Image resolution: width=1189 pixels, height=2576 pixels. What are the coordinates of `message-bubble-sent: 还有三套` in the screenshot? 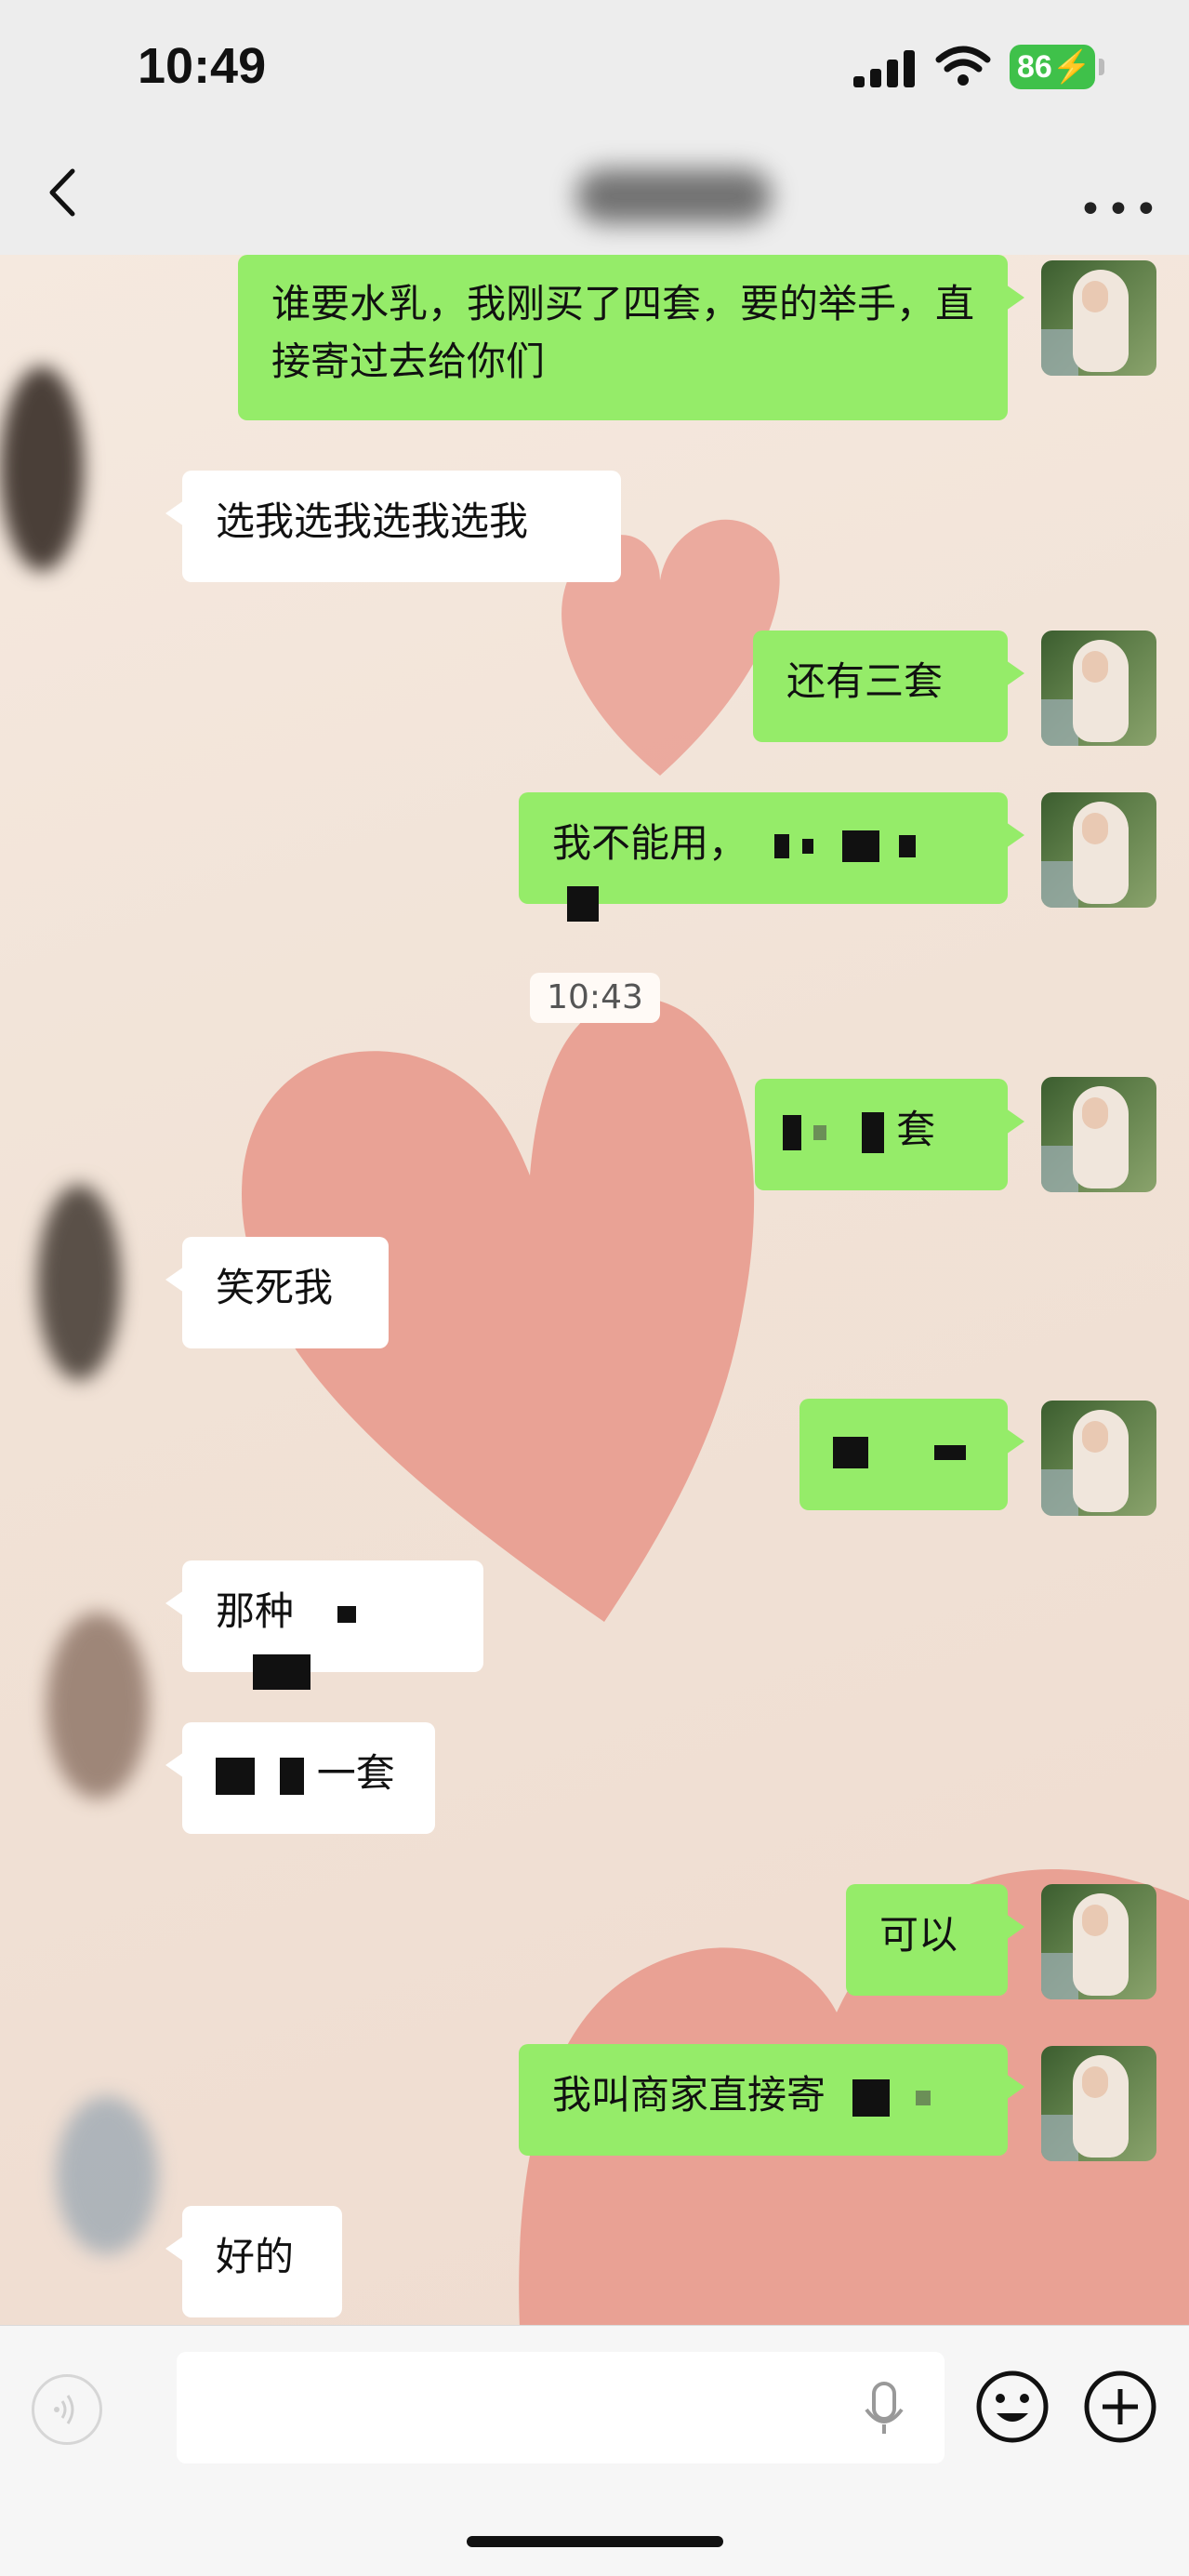 It's located at (888, 686).